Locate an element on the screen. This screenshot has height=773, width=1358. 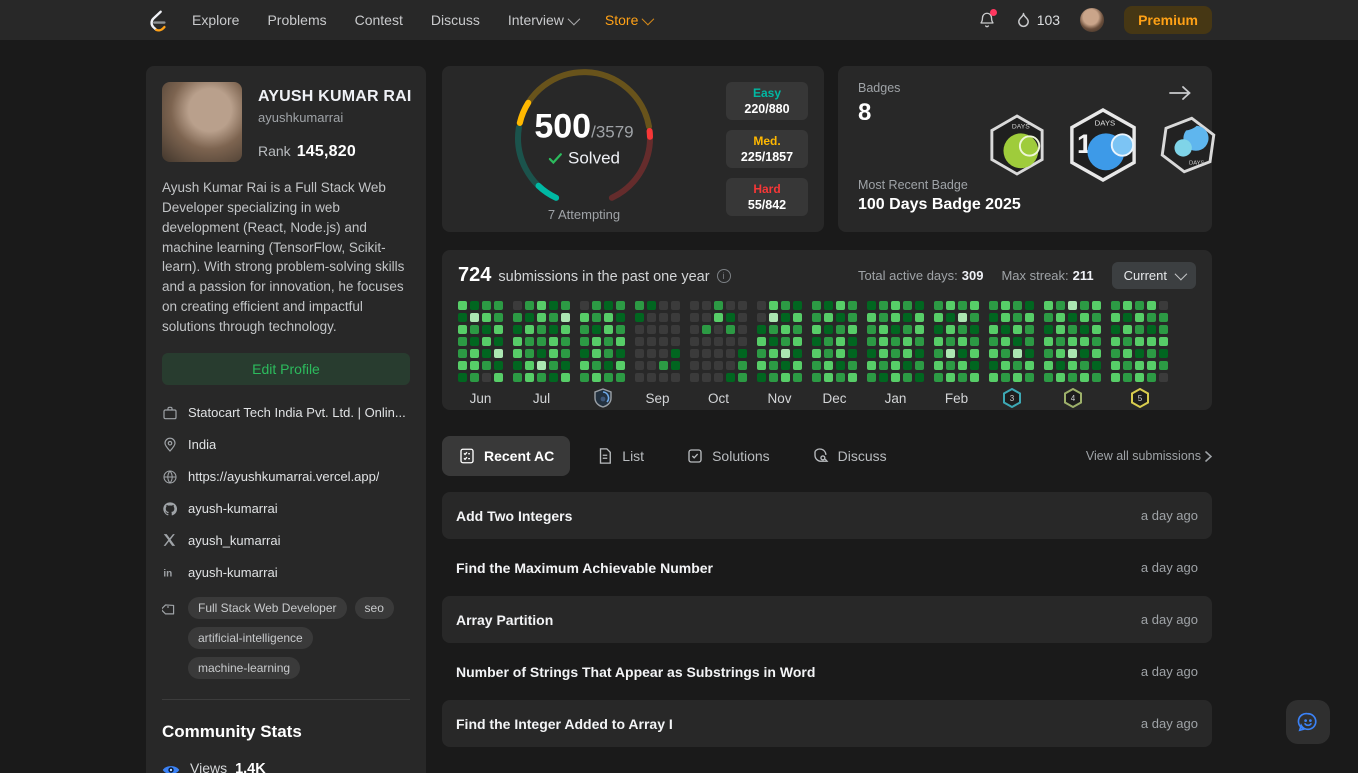
view-all-submissions-link: View all submissions is located at coordinates (1149, 456).